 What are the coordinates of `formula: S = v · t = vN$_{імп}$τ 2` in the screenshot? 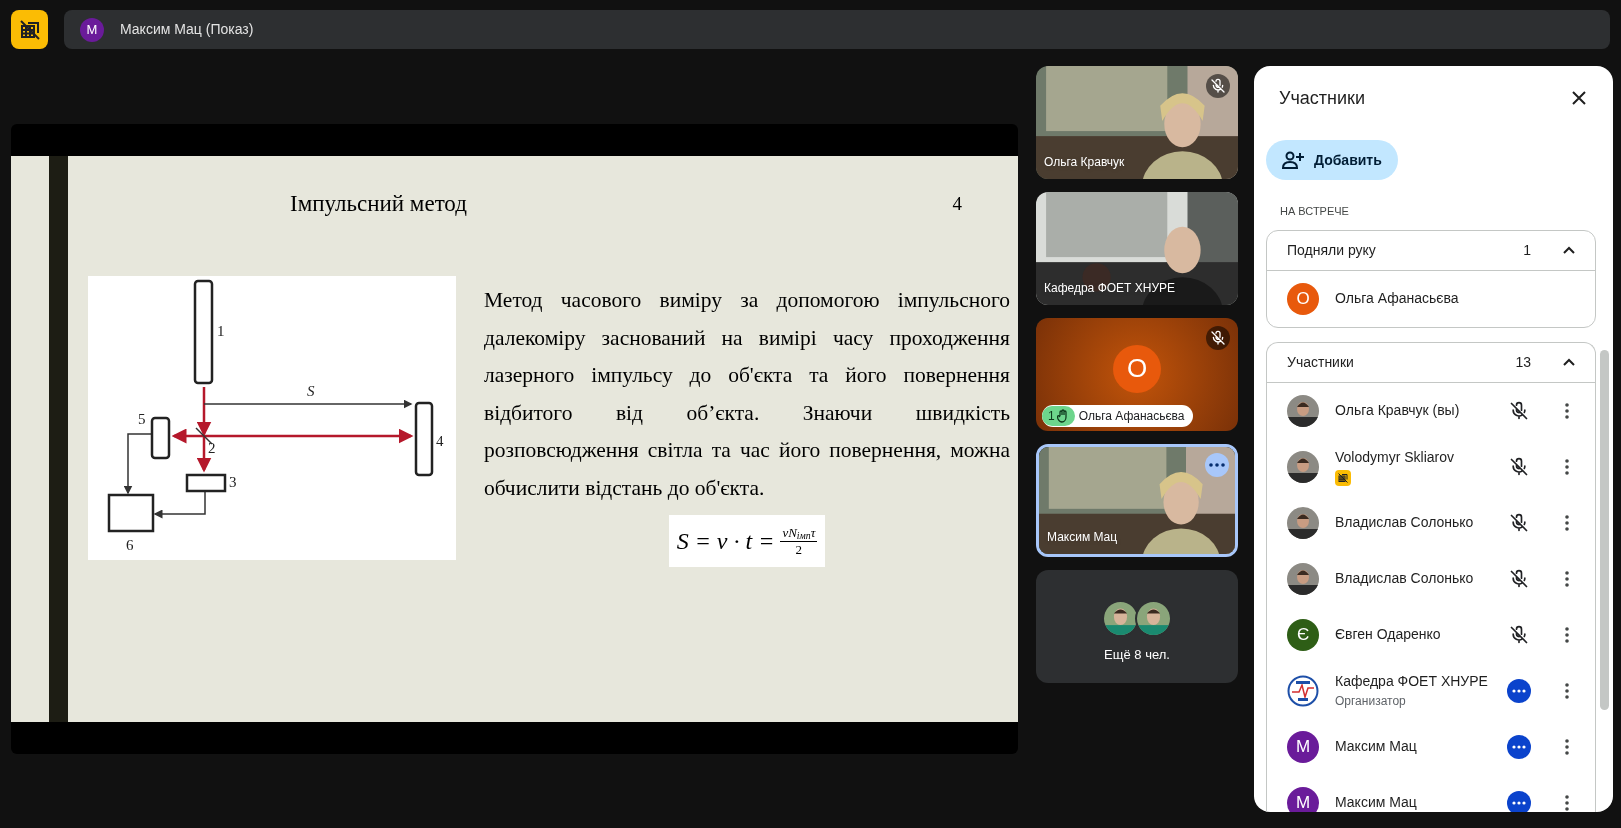 It's located at (747, 541).